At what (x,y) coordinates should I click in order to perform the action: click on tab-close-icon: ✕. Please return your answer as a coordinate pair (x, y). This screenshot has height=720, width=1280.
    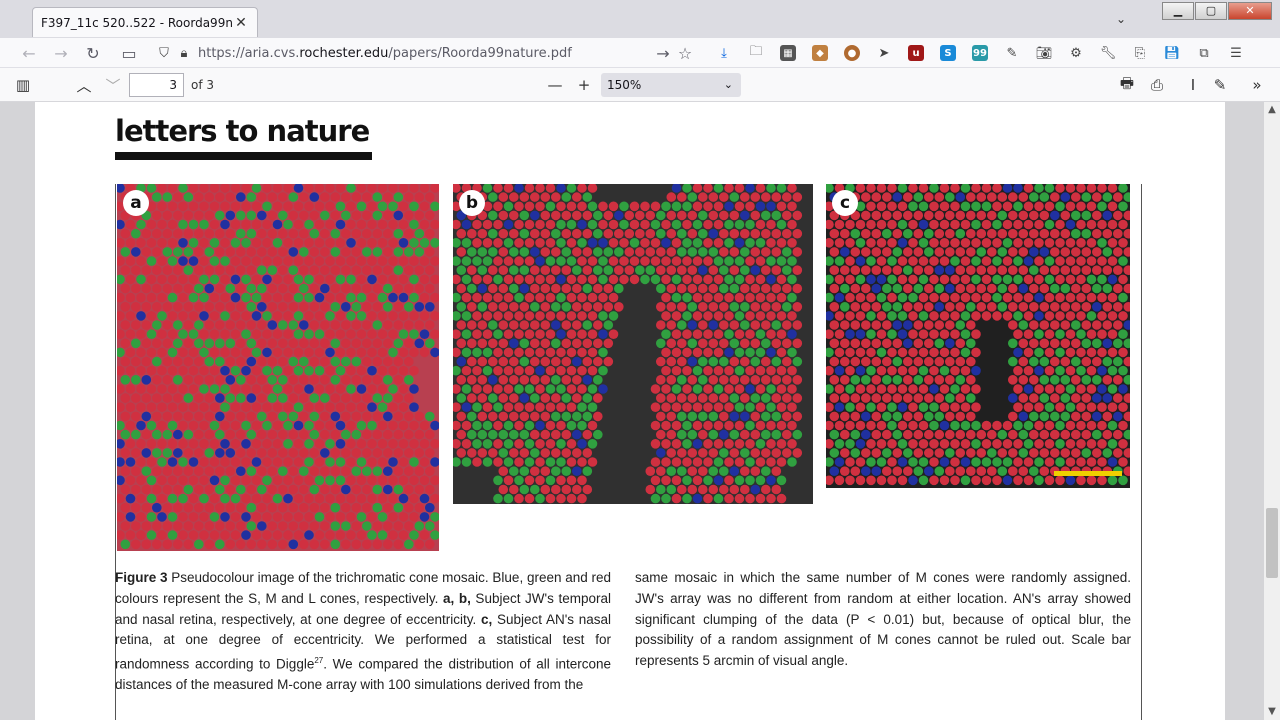
    Looking at the image, I should click on (241, 23).